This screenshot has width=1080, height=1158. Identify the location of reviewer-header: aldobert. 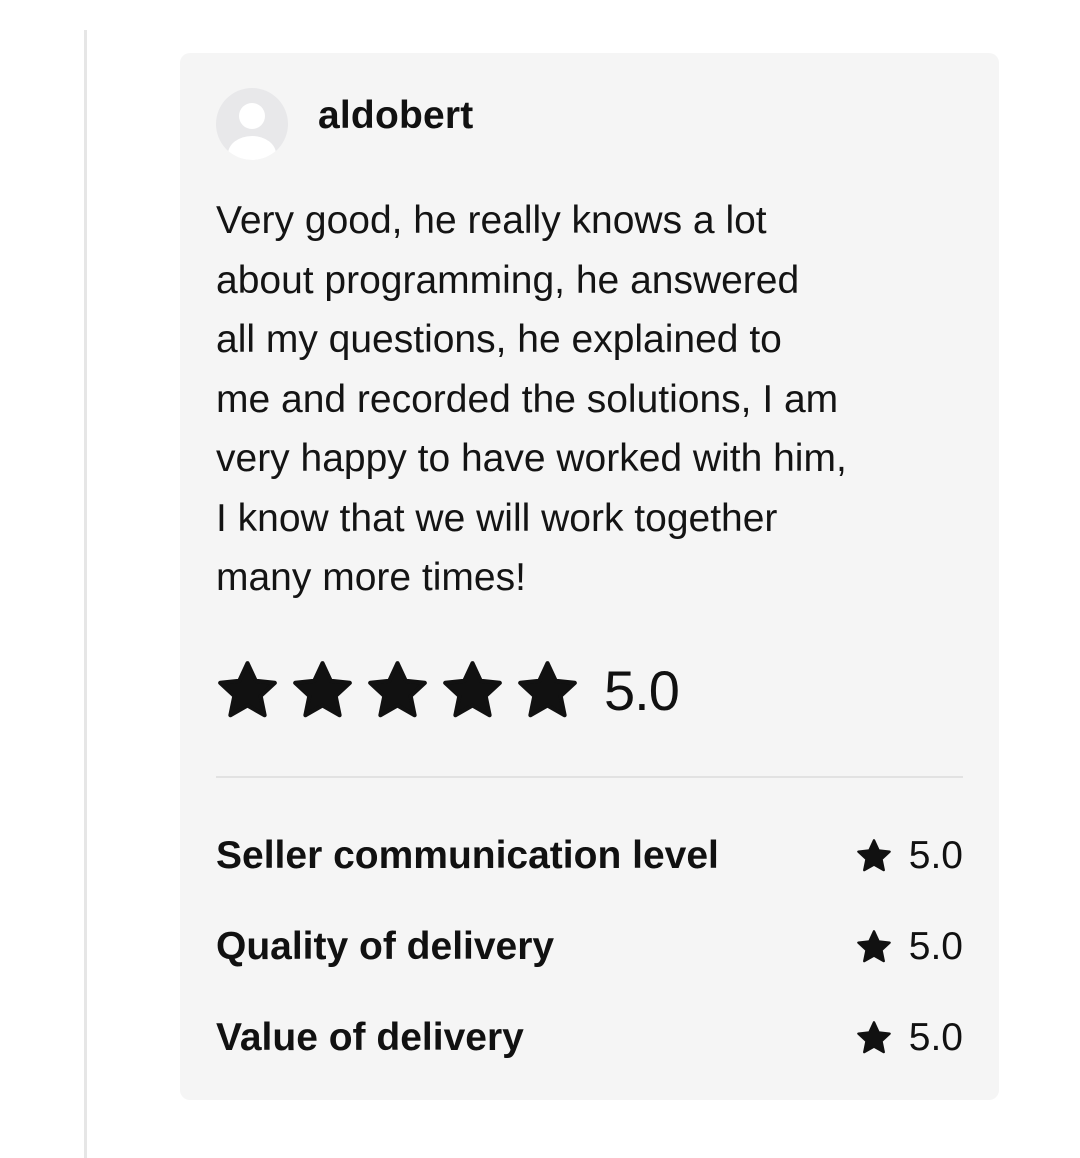
(344, 124).